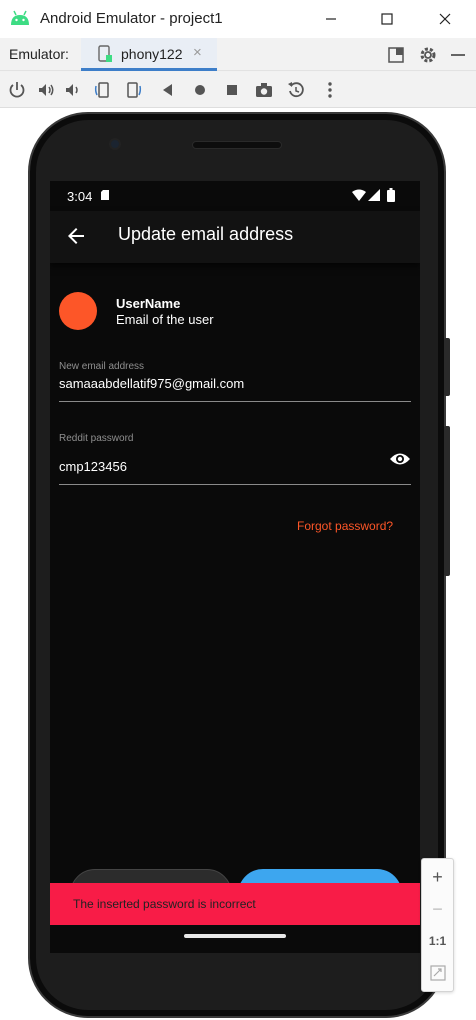 This screenshot has height=1020, width=476. I want to click on fit-screen-icon, so click(437, 973).